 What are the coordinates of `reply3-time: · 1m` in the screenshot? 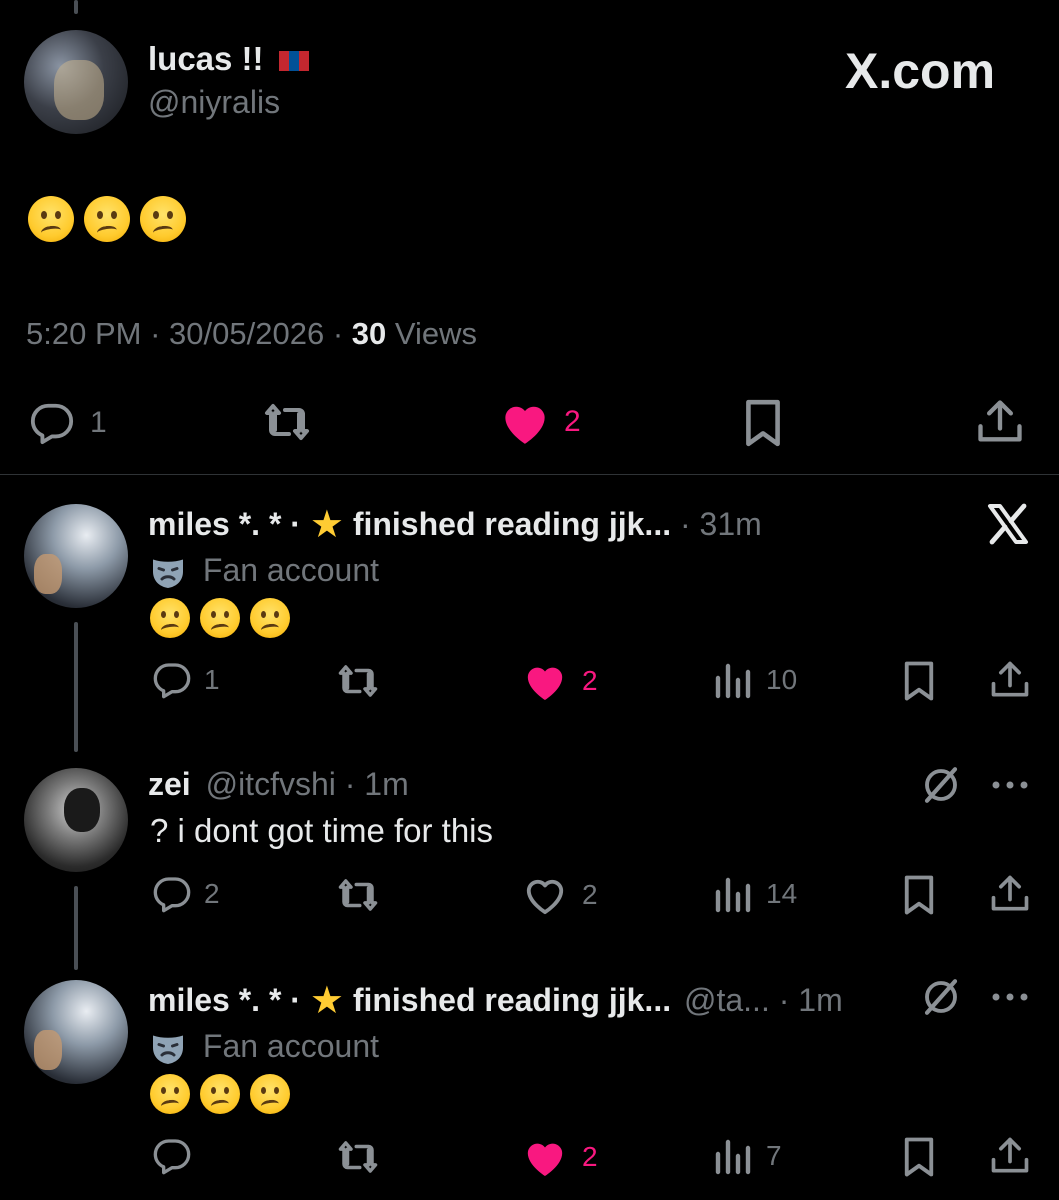 It's located at (811, 1000).